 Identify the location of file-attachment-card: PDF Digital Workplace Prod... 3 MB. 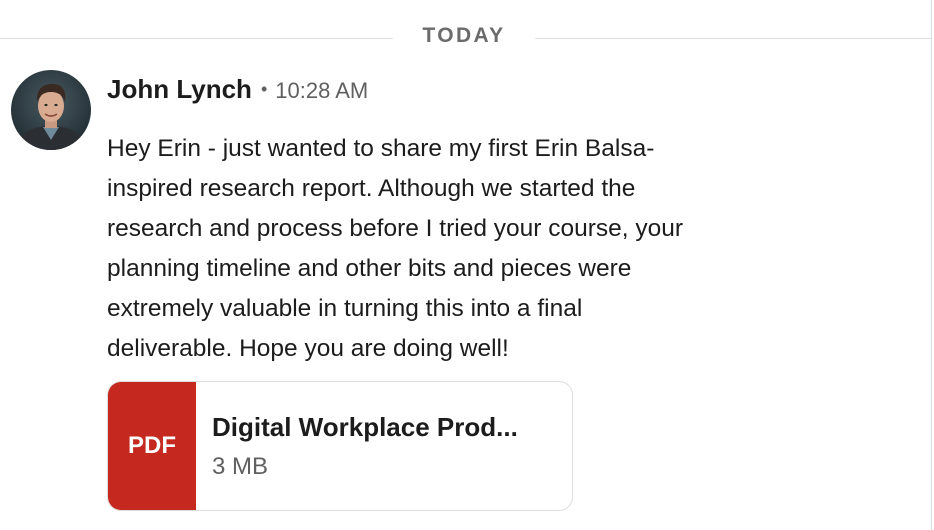
(340, 446).